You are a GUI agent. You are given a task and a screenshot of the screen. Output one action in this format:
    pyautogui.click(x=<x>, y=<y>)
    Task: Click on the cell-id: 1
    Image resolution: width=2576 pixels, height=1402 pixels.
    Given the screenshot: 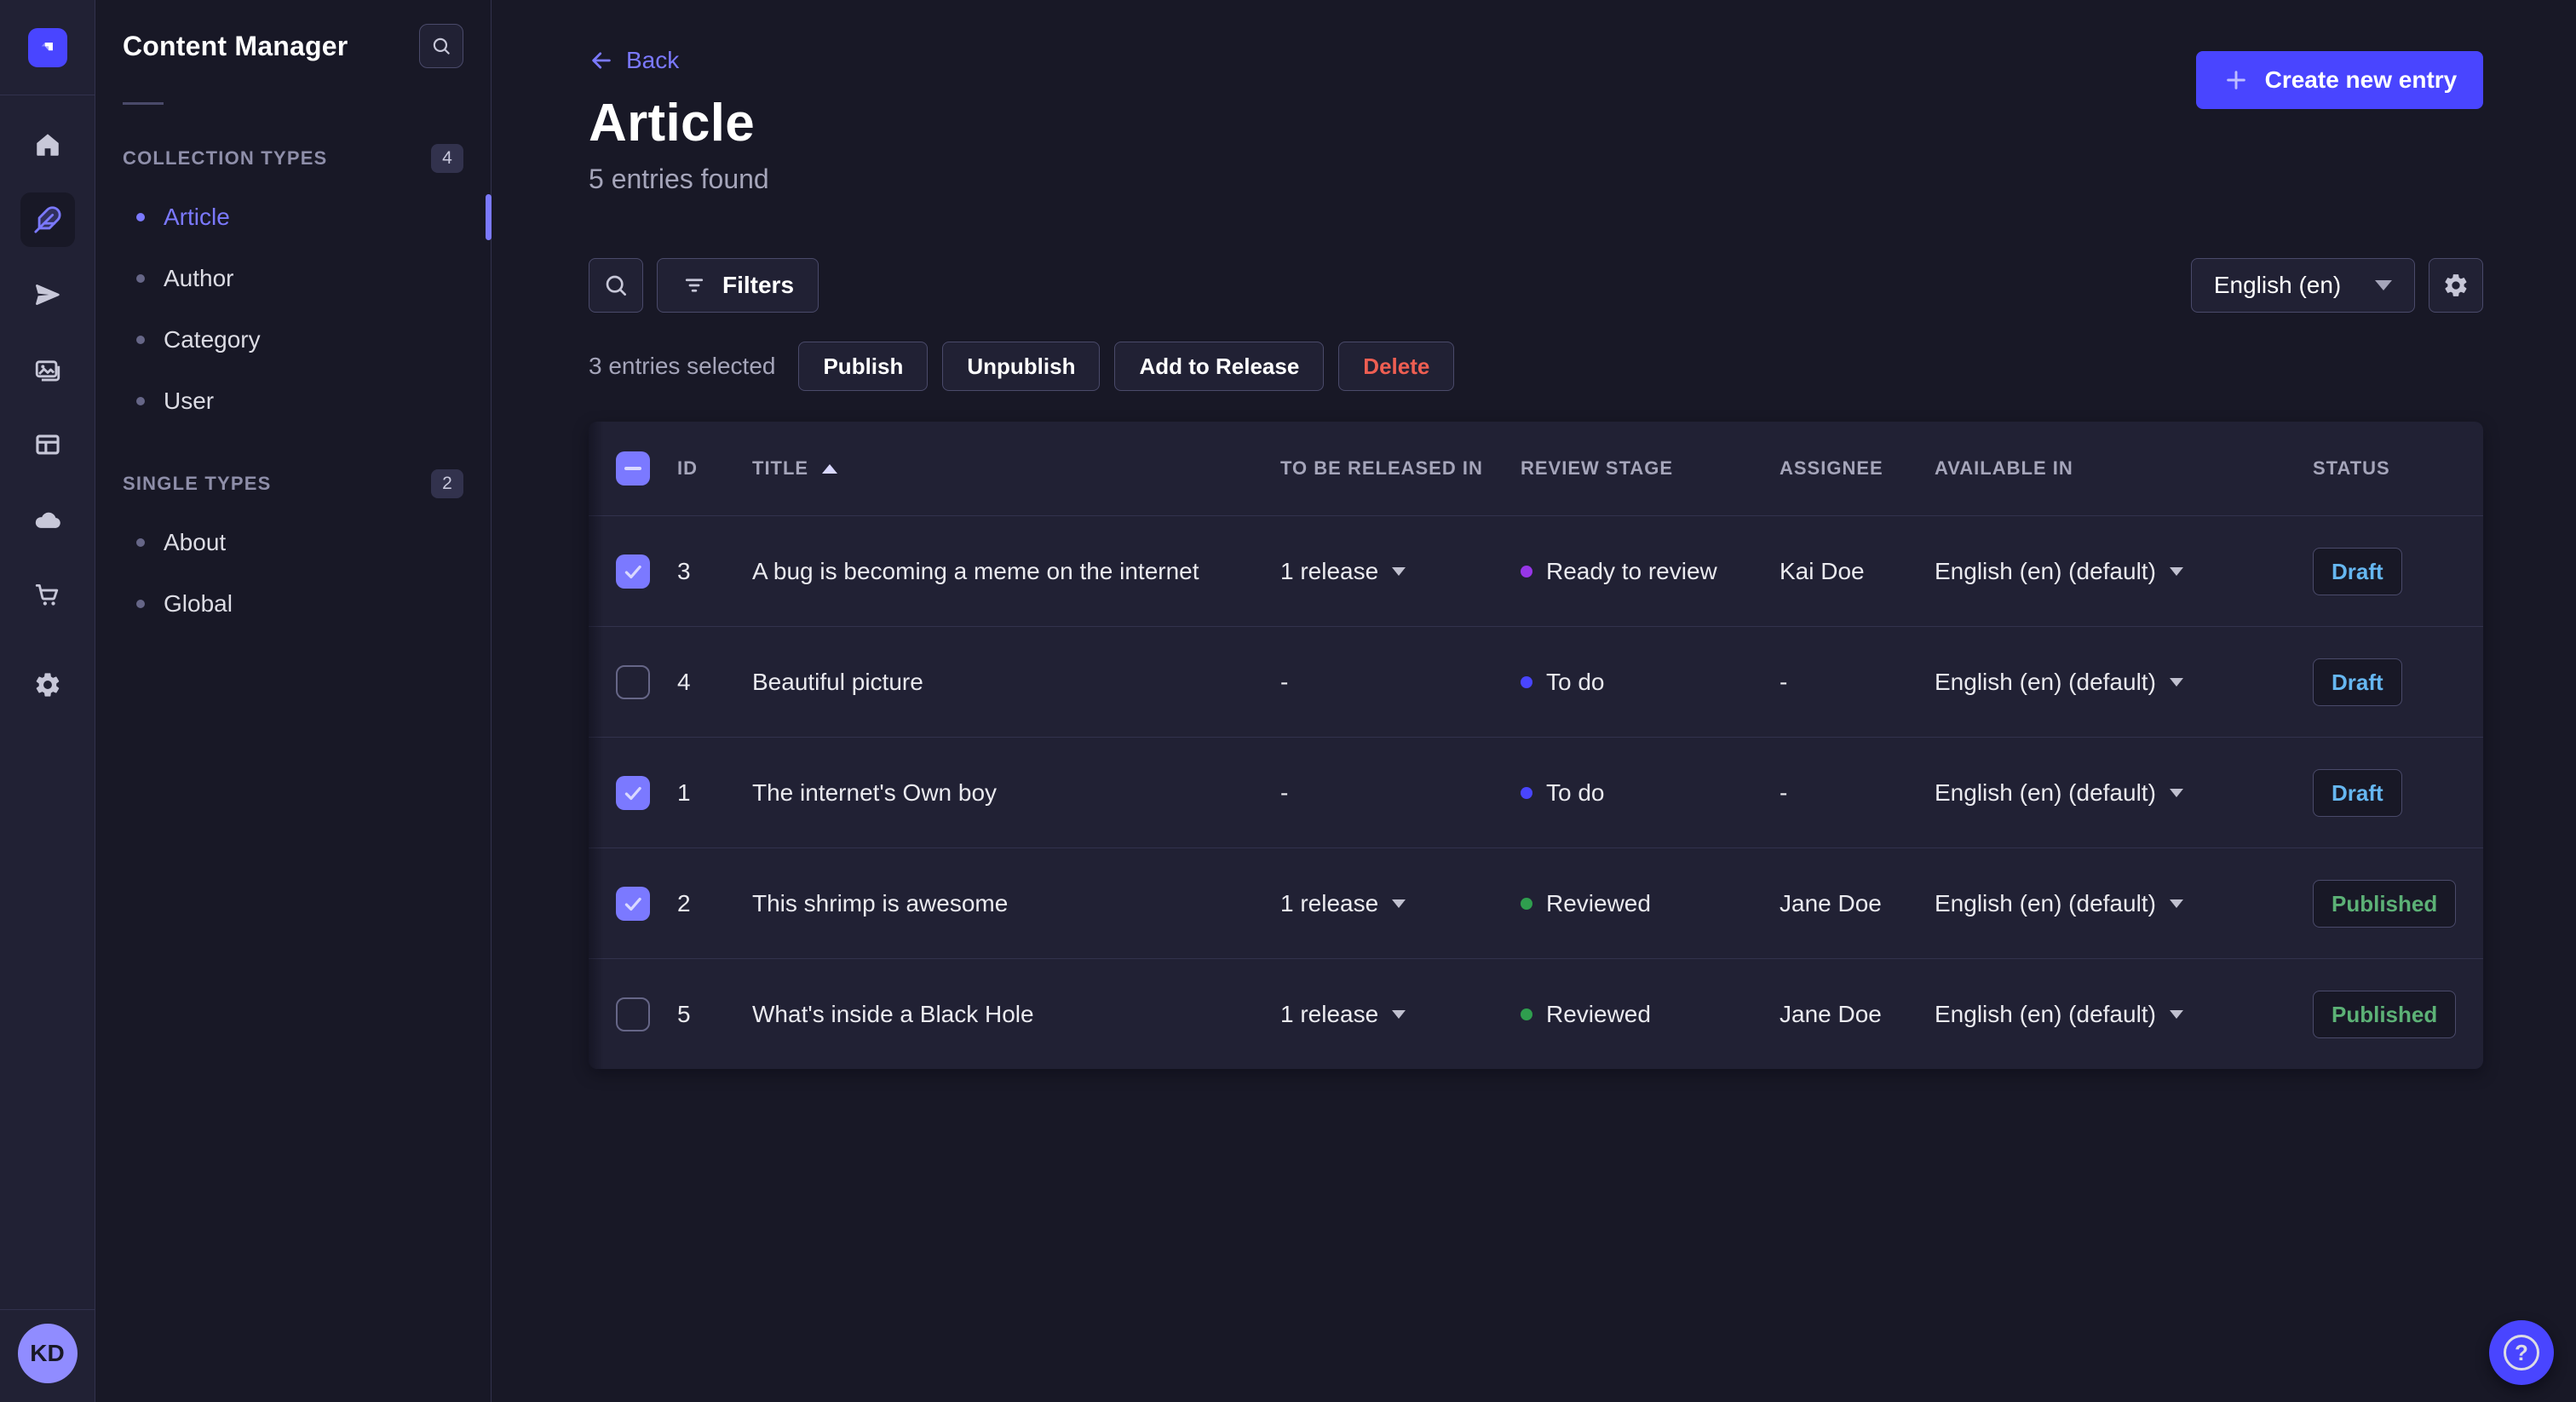 What is the action you would take?
    pyautogui.click(x=684, y=792)
    